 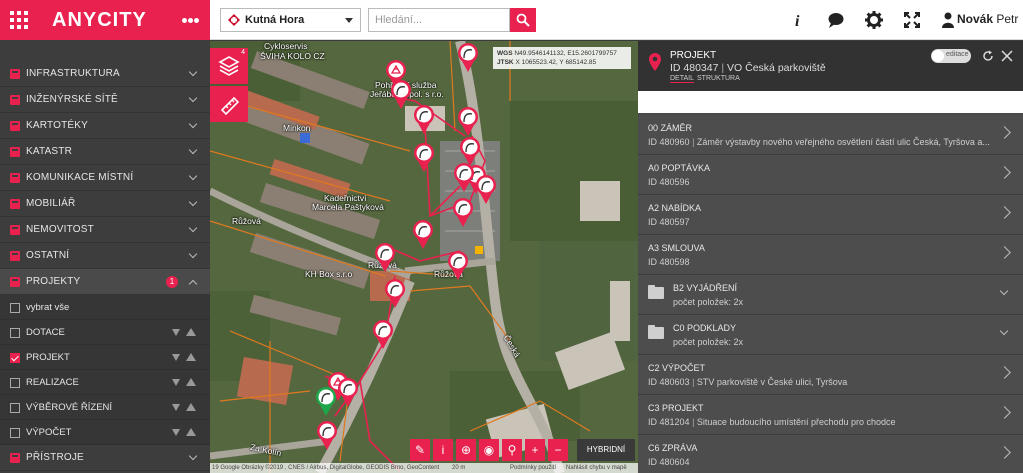 I want to click on layer-checkbox-select-all: vybrat vše, so click(x=105, y=307).